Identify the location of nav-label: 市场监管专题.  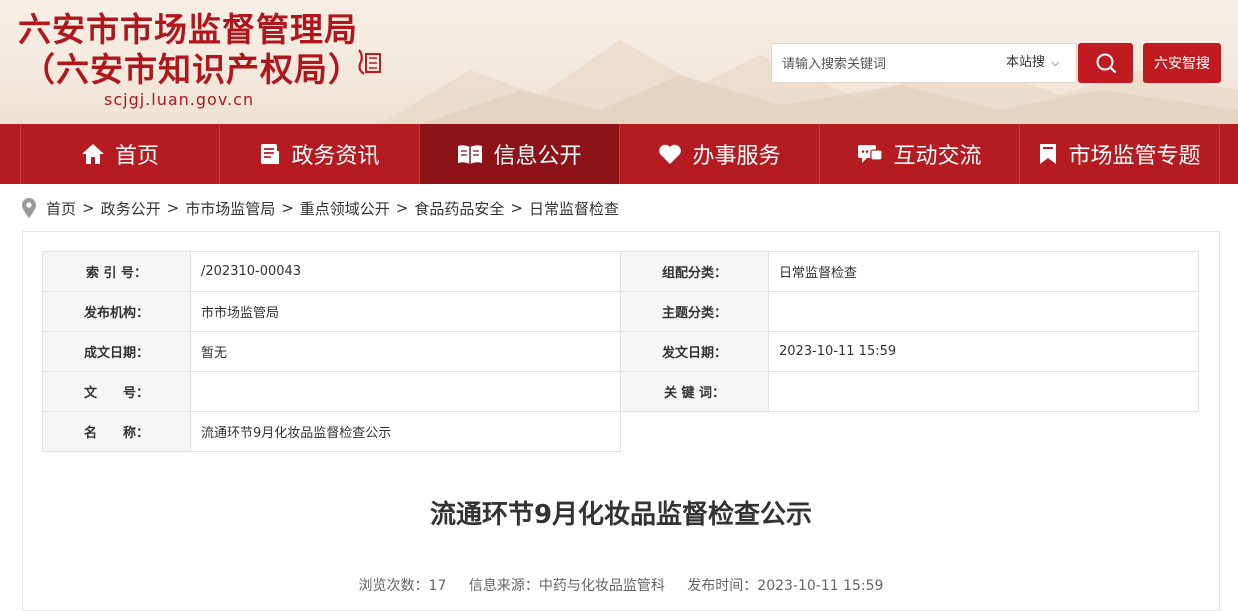
(1134, 156).